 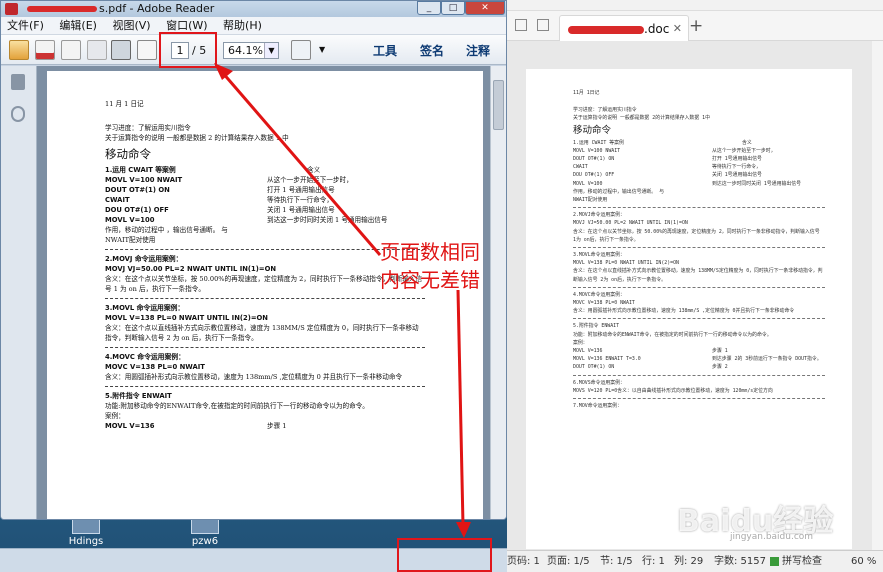 I want to click on nav-forward-icon, so click(x=543, y=25).